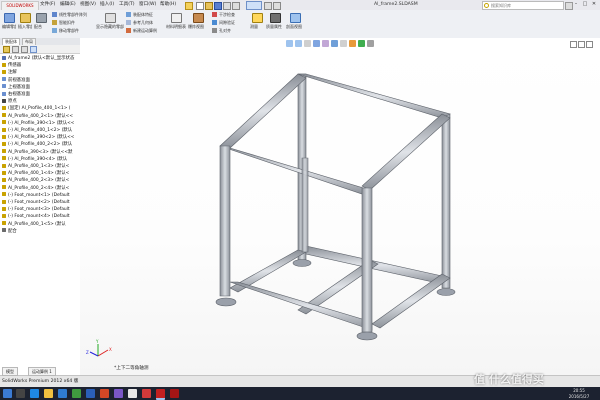  Describe the element at coordinates (20, 393) in the screenshot. I see `task-view-icon` at that location.